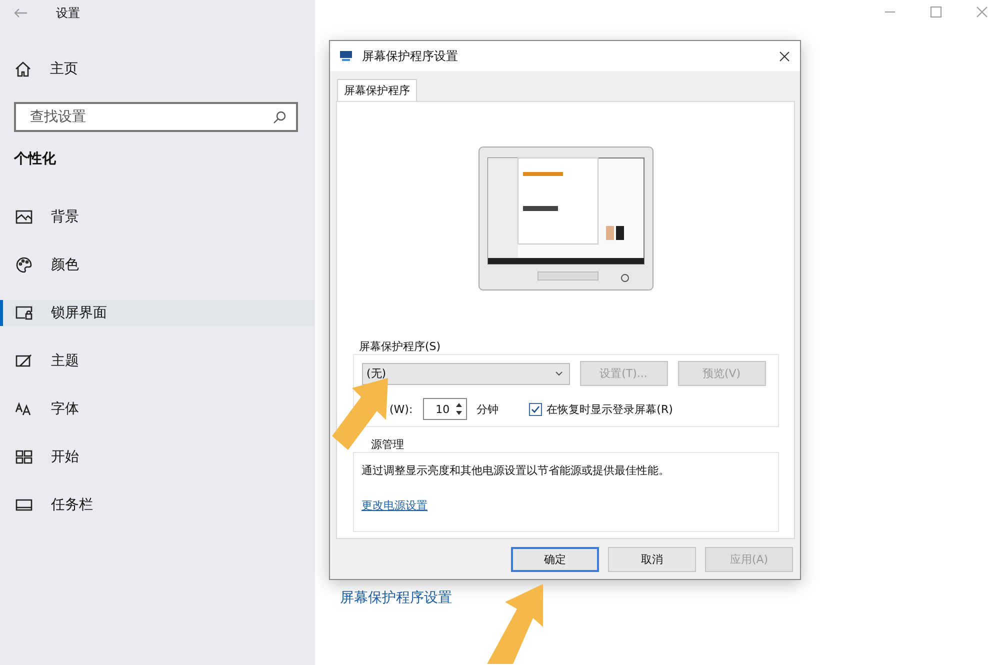  What do you see at coordinates (23, 69) in the screenshot?
I see `home-icon` at bounding box center [23, 69].